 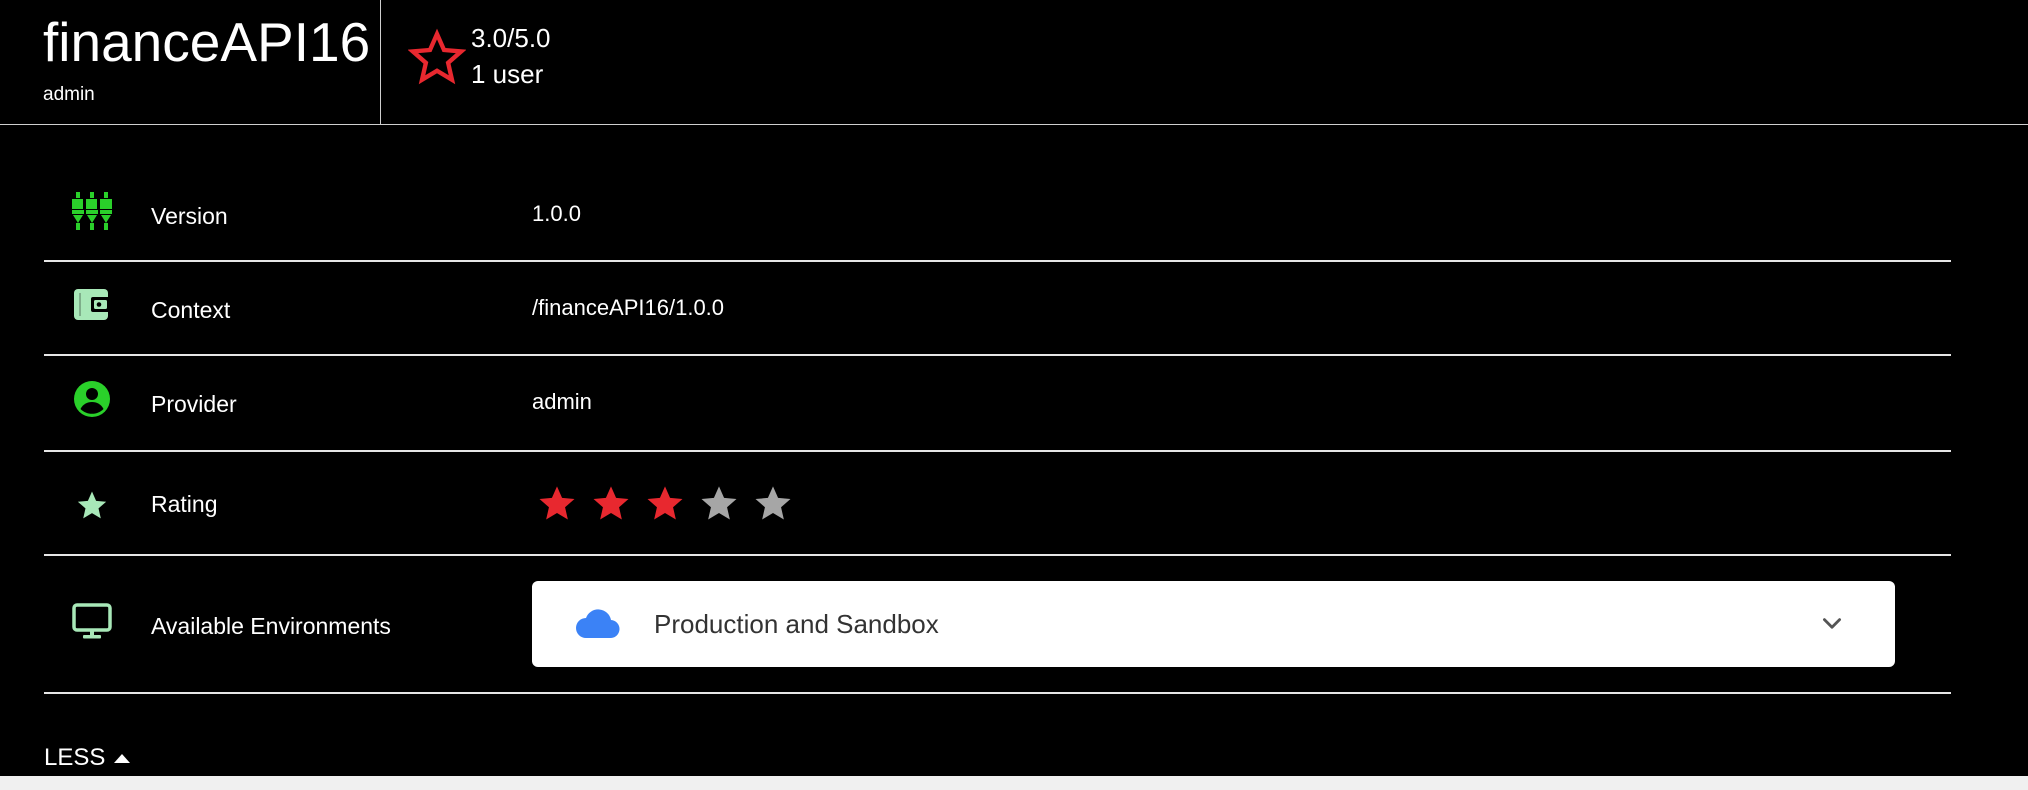 I want to click on rating-stars, so click(x=665, y=503).